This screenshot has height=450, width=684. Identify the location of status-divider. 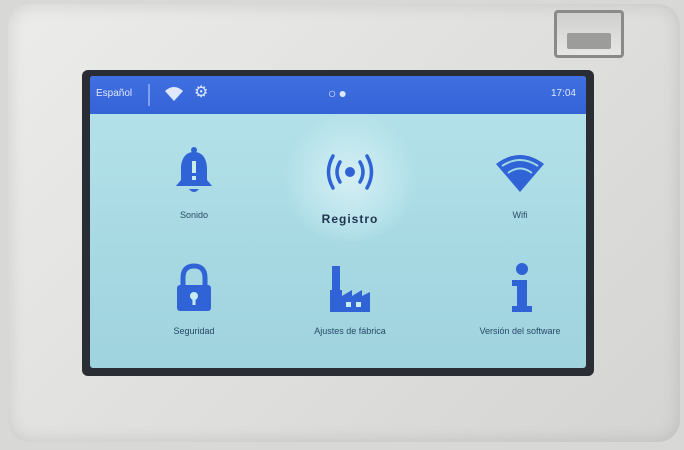
(149, 95).